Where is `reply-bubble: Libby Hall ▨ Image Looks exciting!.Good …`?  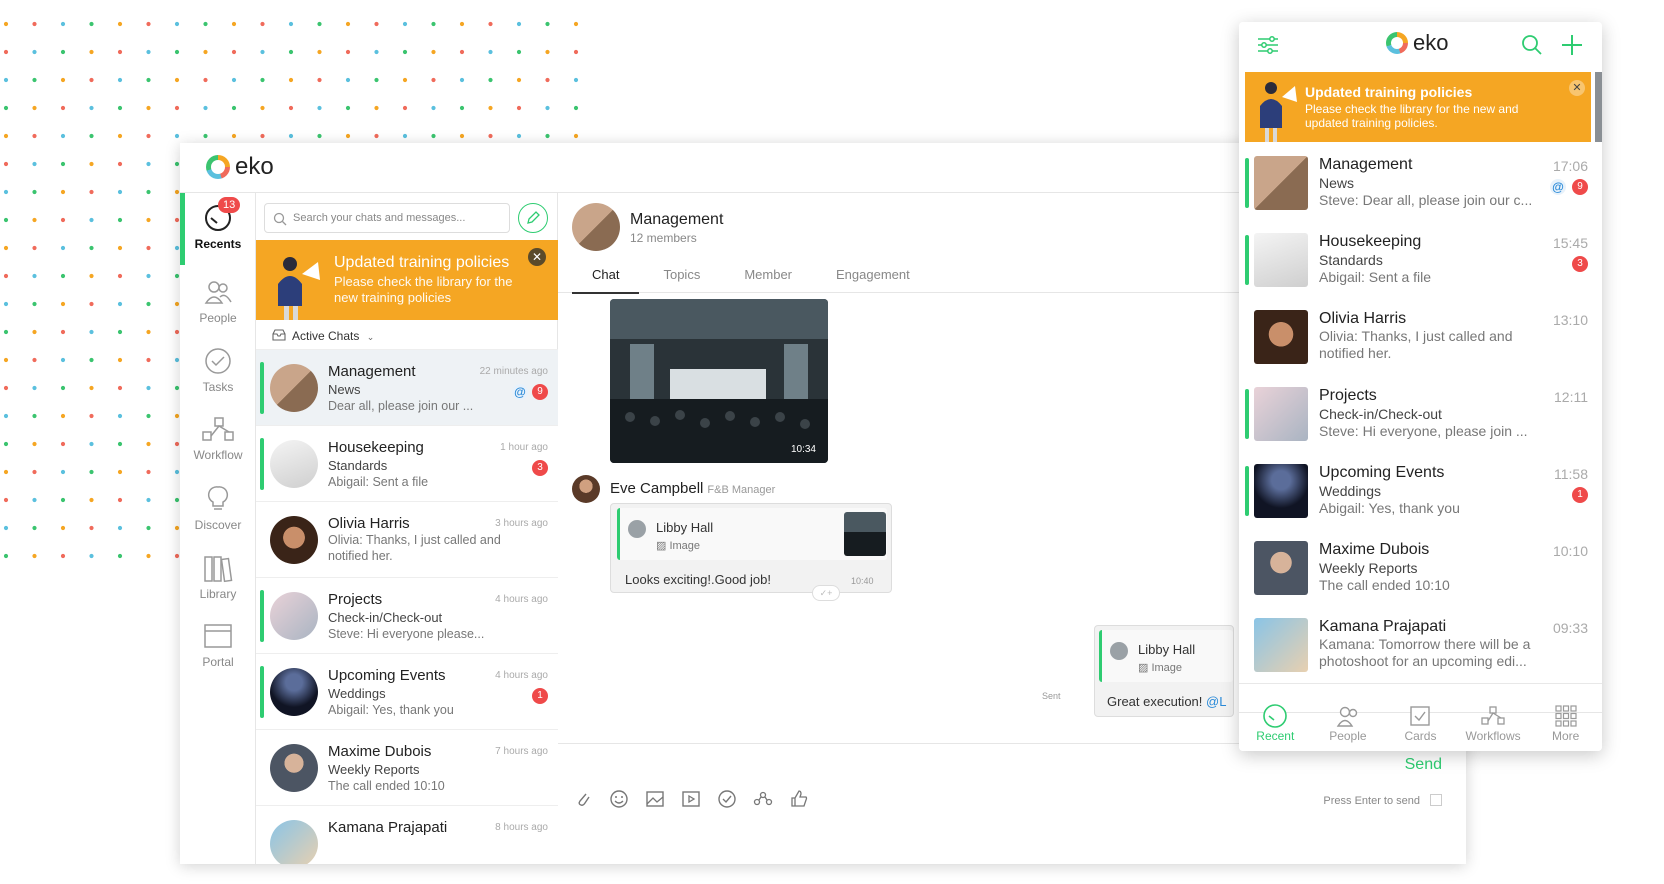
reply-bubble: Libby Hall ▨ Image Looks exciting!.Good … is located at coordinates (751, 548).